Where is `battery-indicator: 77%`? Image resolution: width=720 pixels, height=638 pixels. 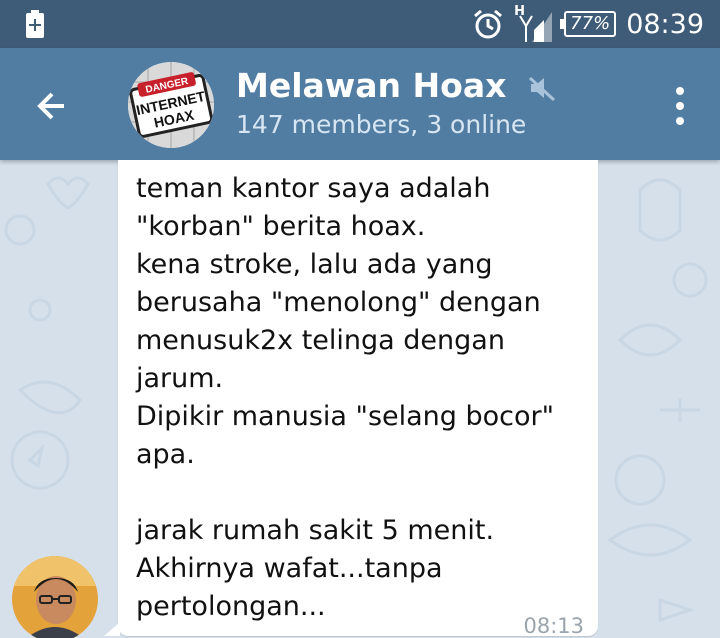 battery-indicator: 77% is located at coordinates (588, 24).